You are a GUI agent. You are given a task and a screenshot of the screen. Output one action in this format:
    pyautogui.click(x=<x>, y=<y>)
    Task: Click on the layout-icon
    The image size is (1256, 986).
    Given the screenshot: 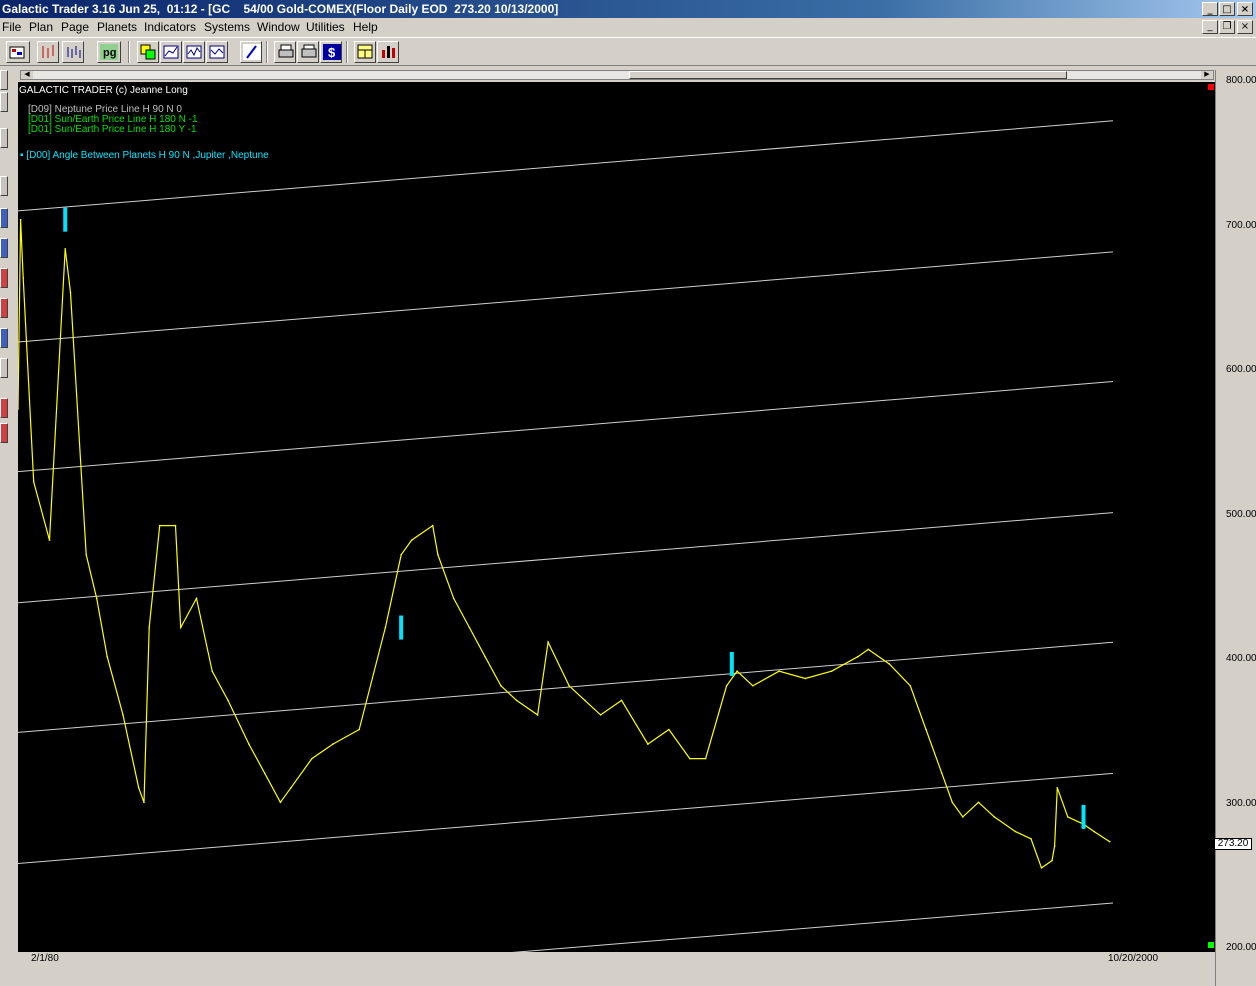 What is the action you would take?
    pyautogui.click(x=365, y=52)
    